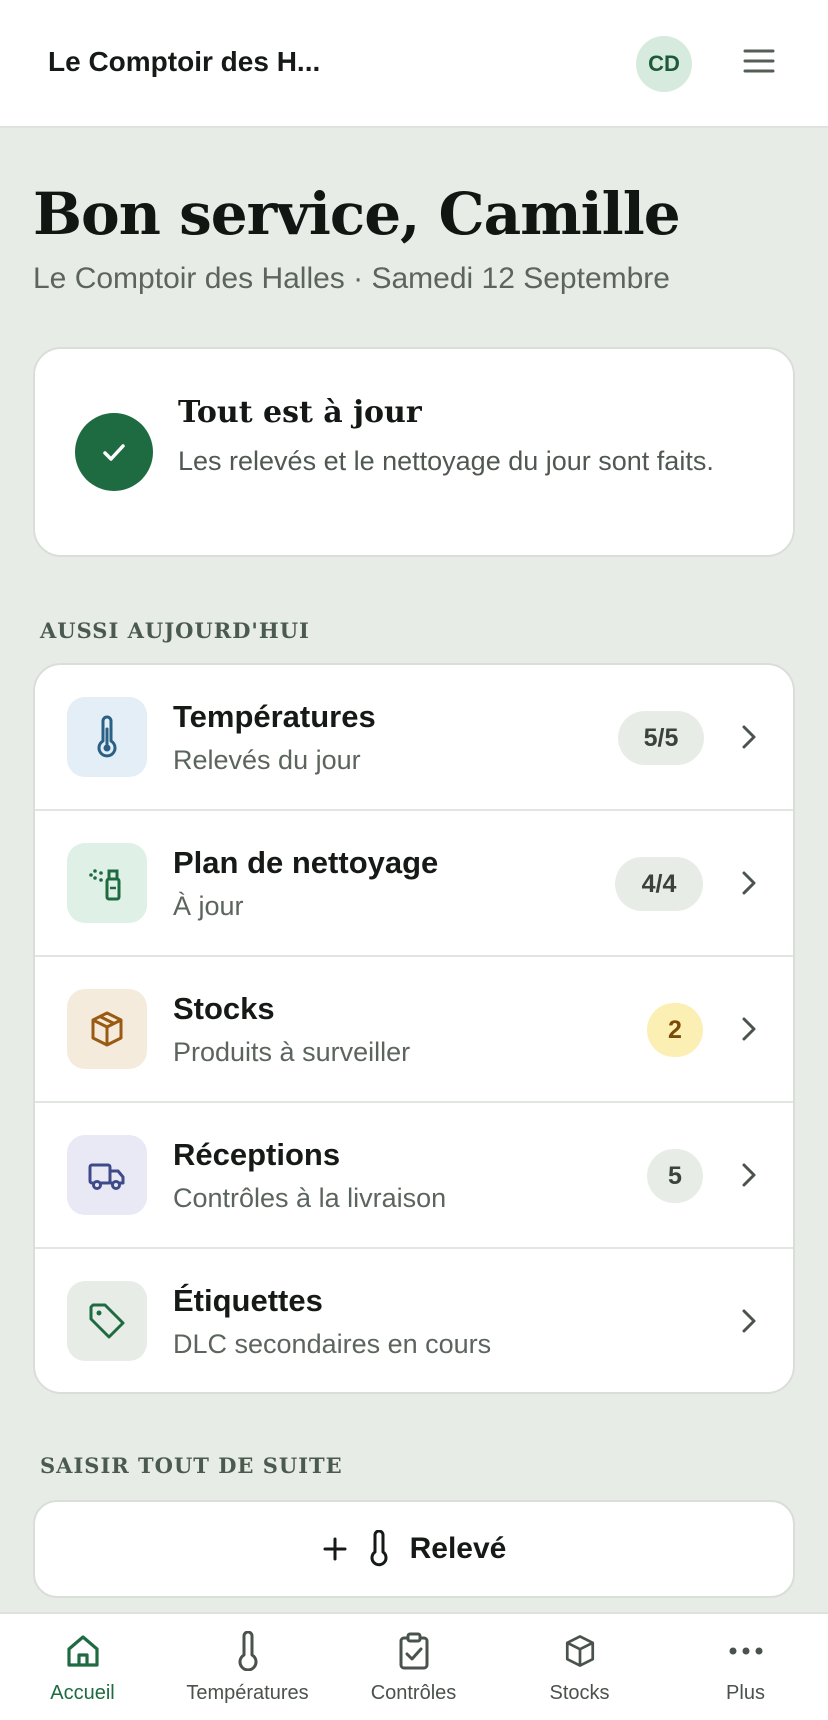 The width and height of the screenshot is (828, 1720). Describe the element at coordinates (267, 760) in the screenshot. I see `row-subtitle: Relevés du jour` at that location.